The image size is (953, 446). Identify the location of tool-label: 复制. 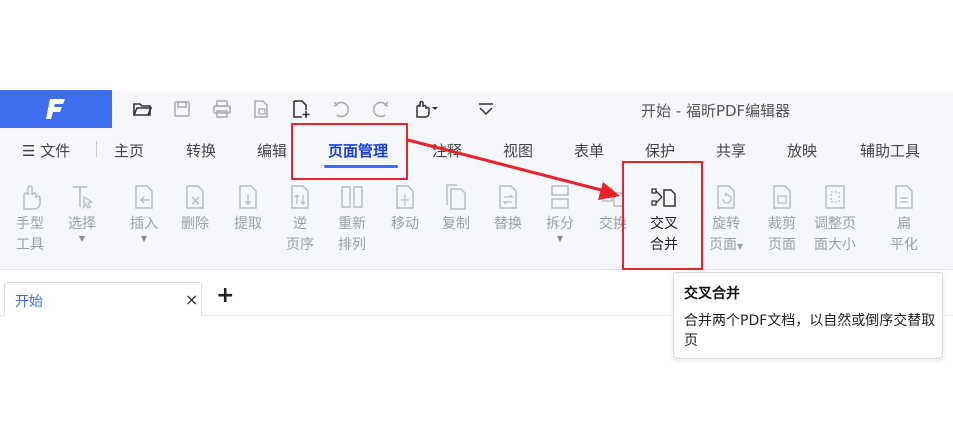
(456, 224).